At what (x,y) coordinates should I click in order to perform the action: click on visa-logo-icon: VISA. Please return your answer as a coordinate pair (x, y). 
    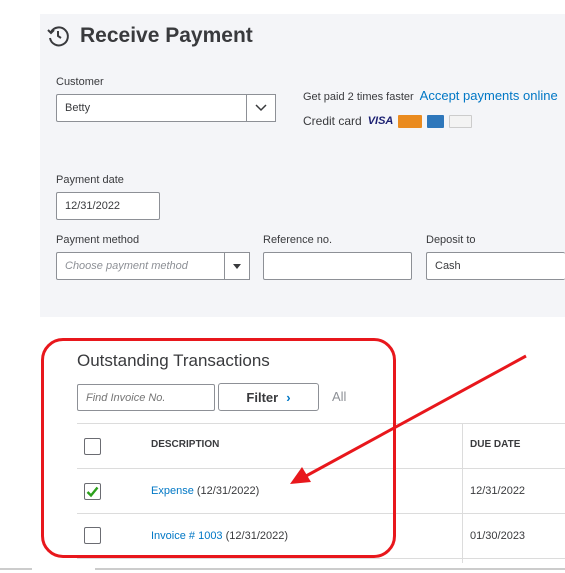
    Looking at the image, I should click on (380, 121).